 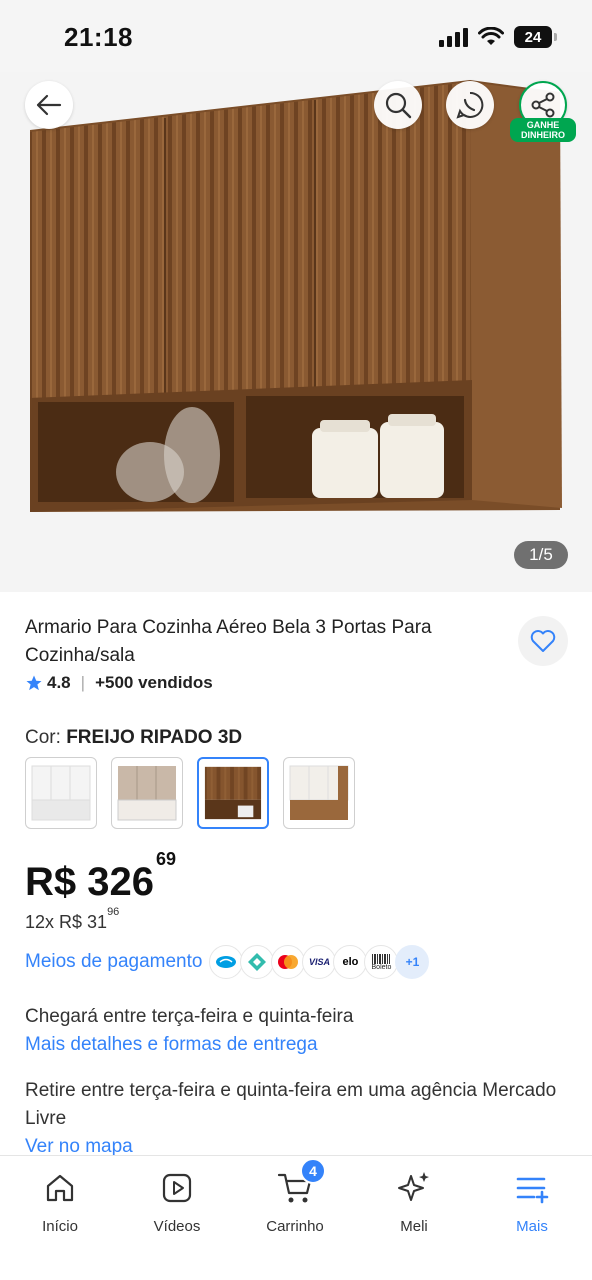 I want to click on installments-cents: 96, so click(x=113, y=912).